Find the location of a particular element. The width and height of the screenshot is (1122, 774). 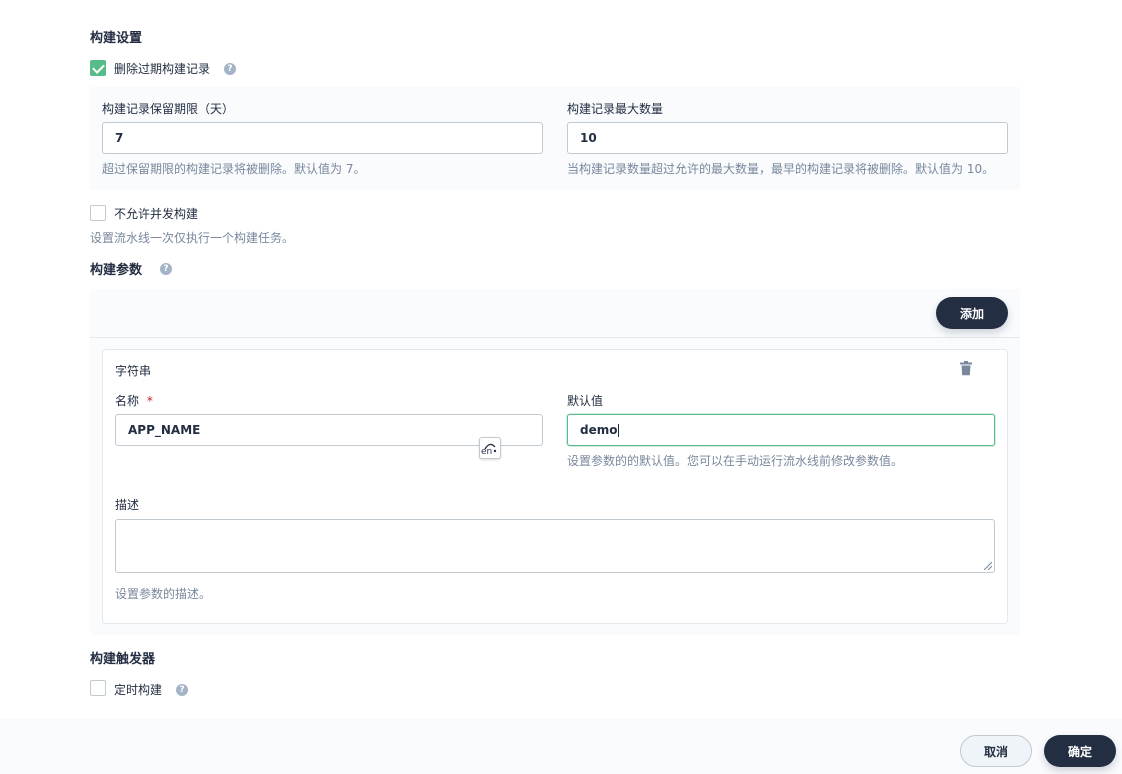

param-default-label: 默认值 is located at coordinates (585, 401).